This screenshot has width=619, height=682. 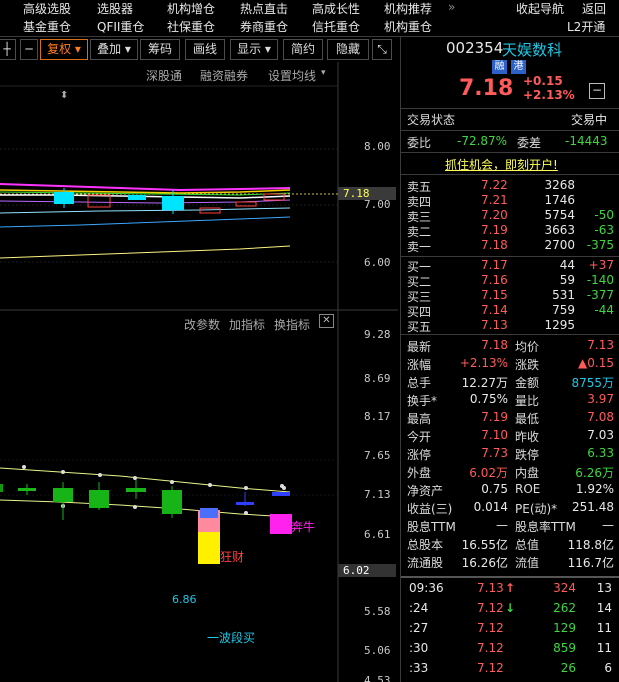 What do you see at coordinates (419, 327) in the screenshot?
I see `level-label: 买五` at bounding box center [419, 327].